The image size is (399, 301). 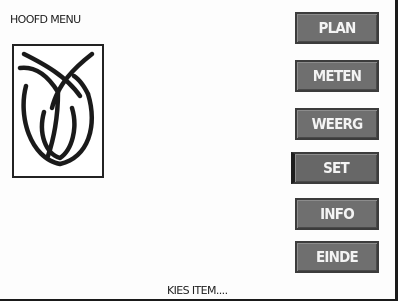 What do you see at coordinates (337, 257) in the screenshot?
I see `einde-button: EINDE` at bounding box center [337, 257].